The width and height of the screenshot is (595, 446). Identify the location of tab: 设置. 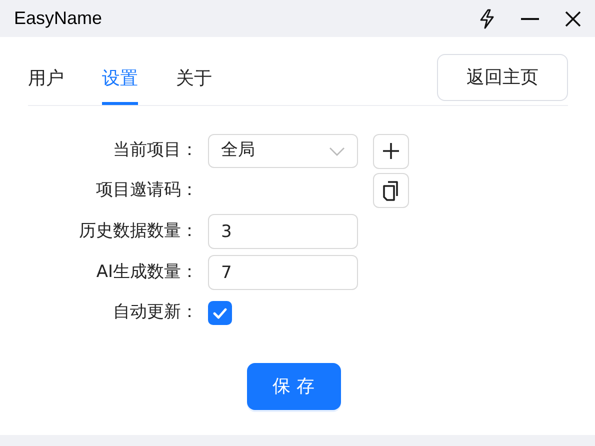
(120, 85).